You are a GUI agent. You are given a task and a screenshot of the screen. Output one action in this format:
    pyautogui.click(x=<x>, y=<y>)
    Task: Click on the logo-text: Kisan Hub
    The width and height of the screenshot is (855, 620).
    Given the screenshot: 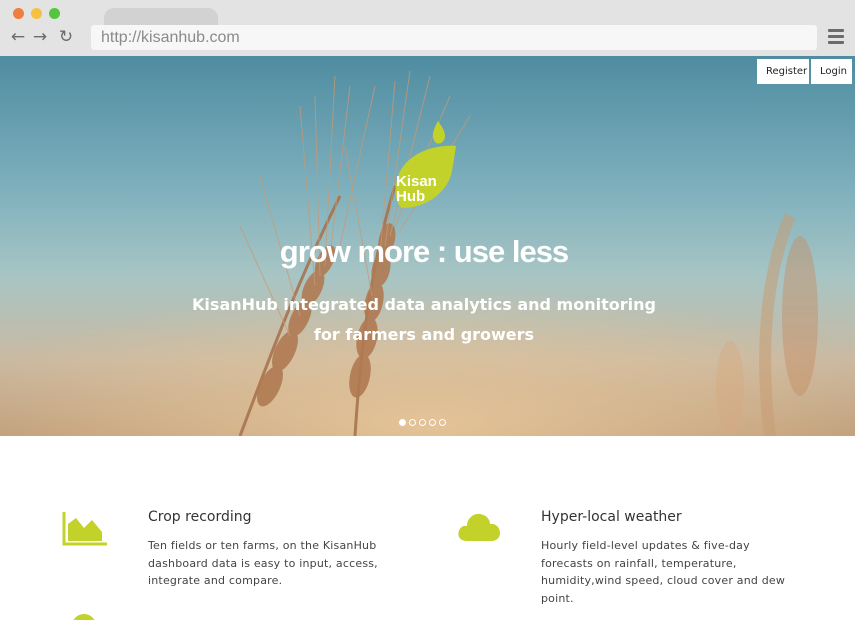 What is the action you would take?
    pyautogui.click(x=416, y=189)
    